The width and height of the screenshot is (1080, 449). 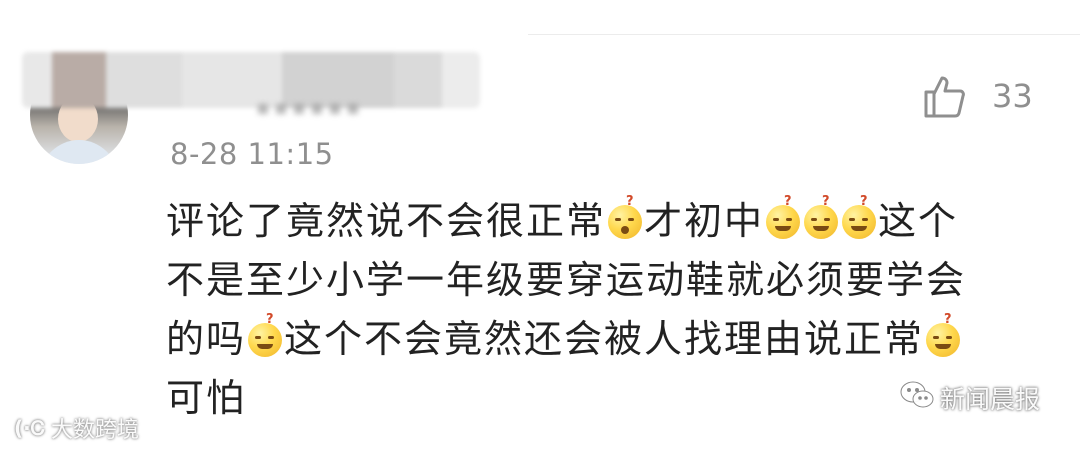 I want to click on watermark-right: 新闻晨报, so click(x=970, y=398).